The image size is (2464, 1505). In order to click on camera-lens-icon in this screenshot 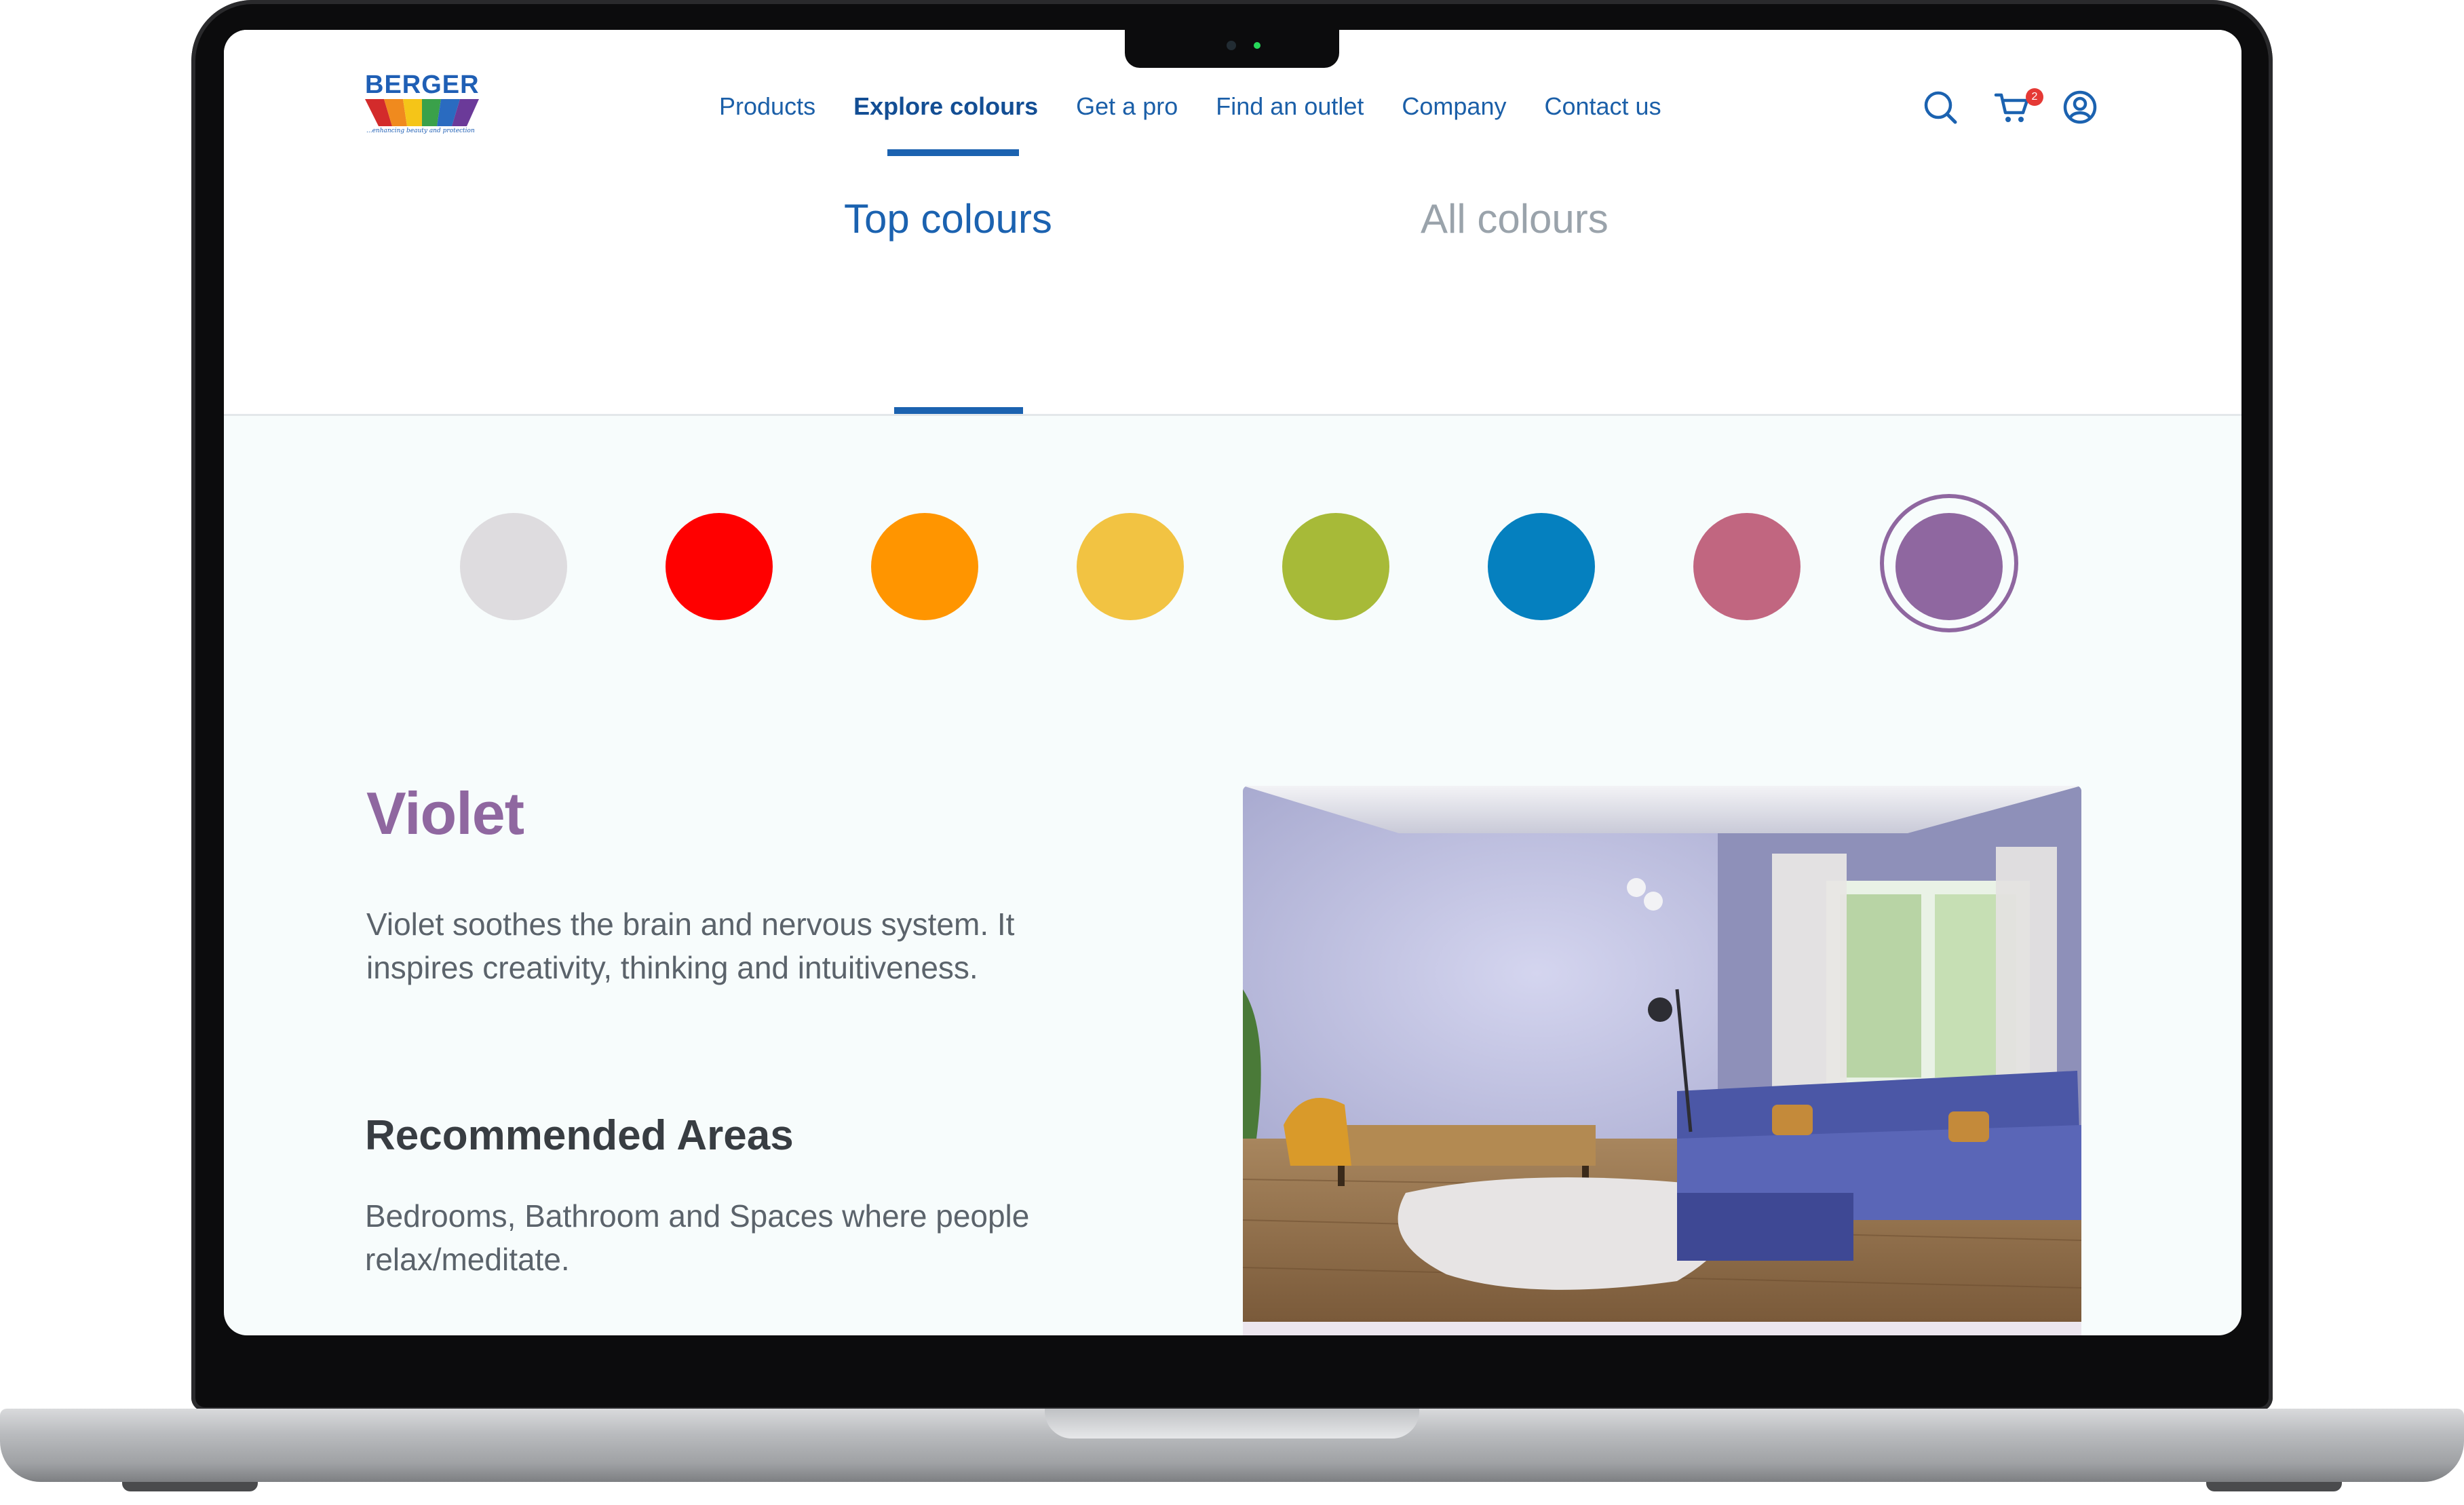, I will do `click(1231, 45)`.